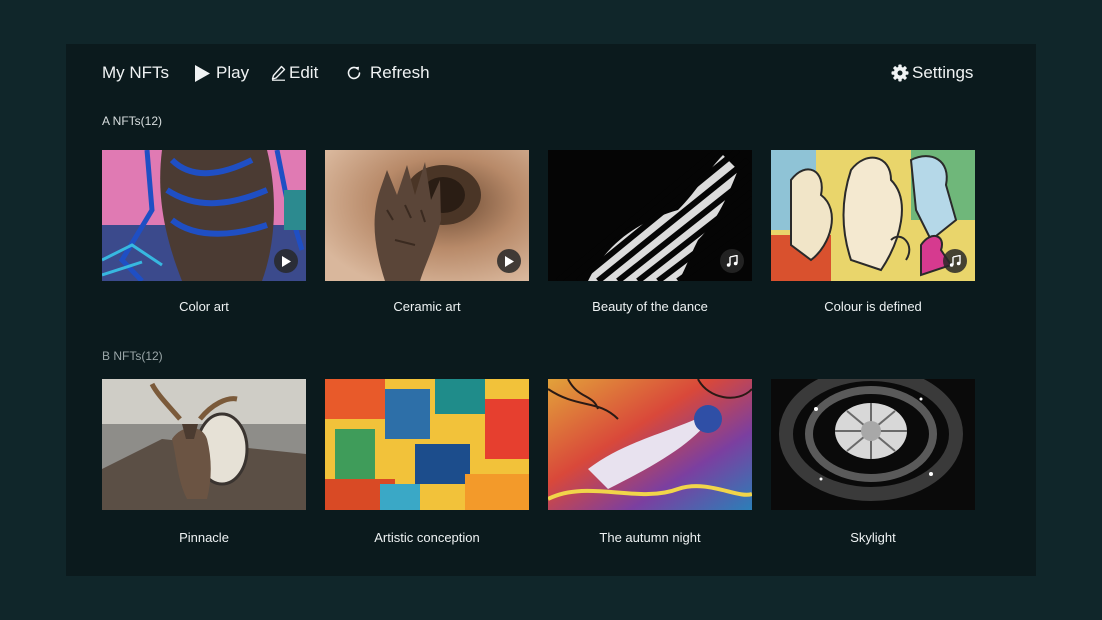 This screenshot has width=1102, height=620. I want to click on play-button: Play, so click(221, 73).